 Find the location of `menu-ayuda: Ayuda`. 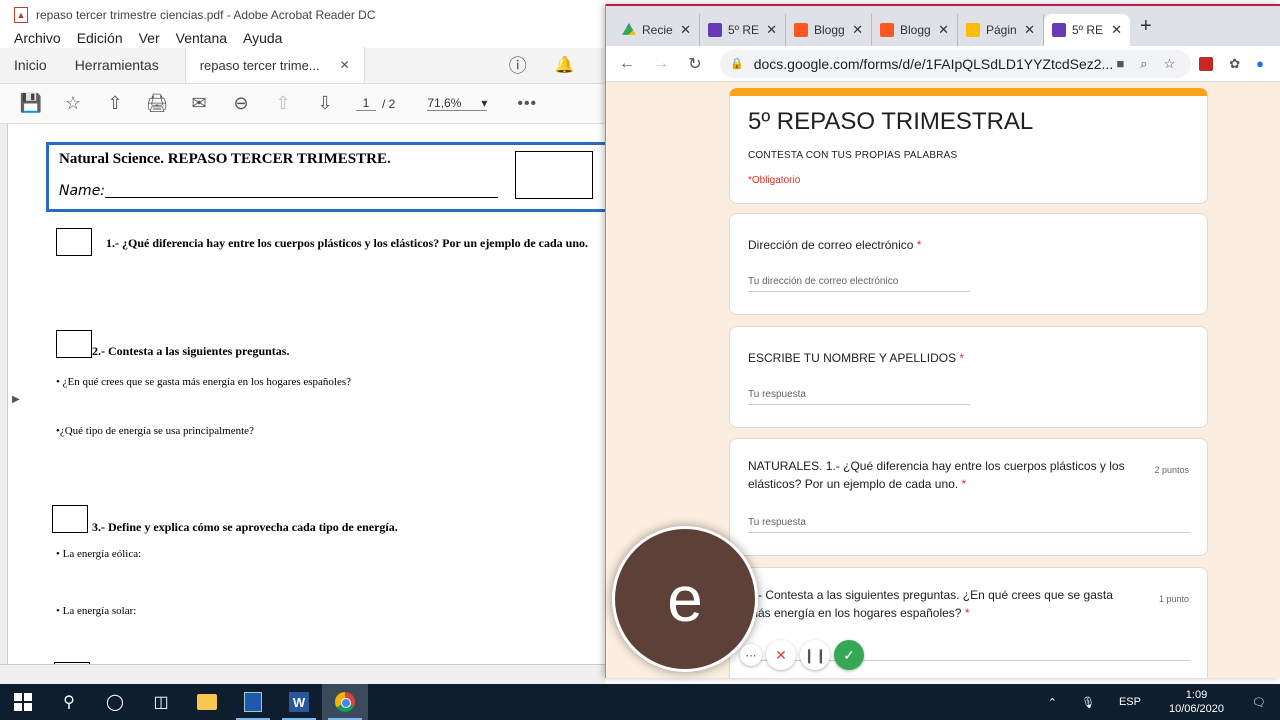

menu-ayuda: Ayuda is located at coordinates (262, 39).